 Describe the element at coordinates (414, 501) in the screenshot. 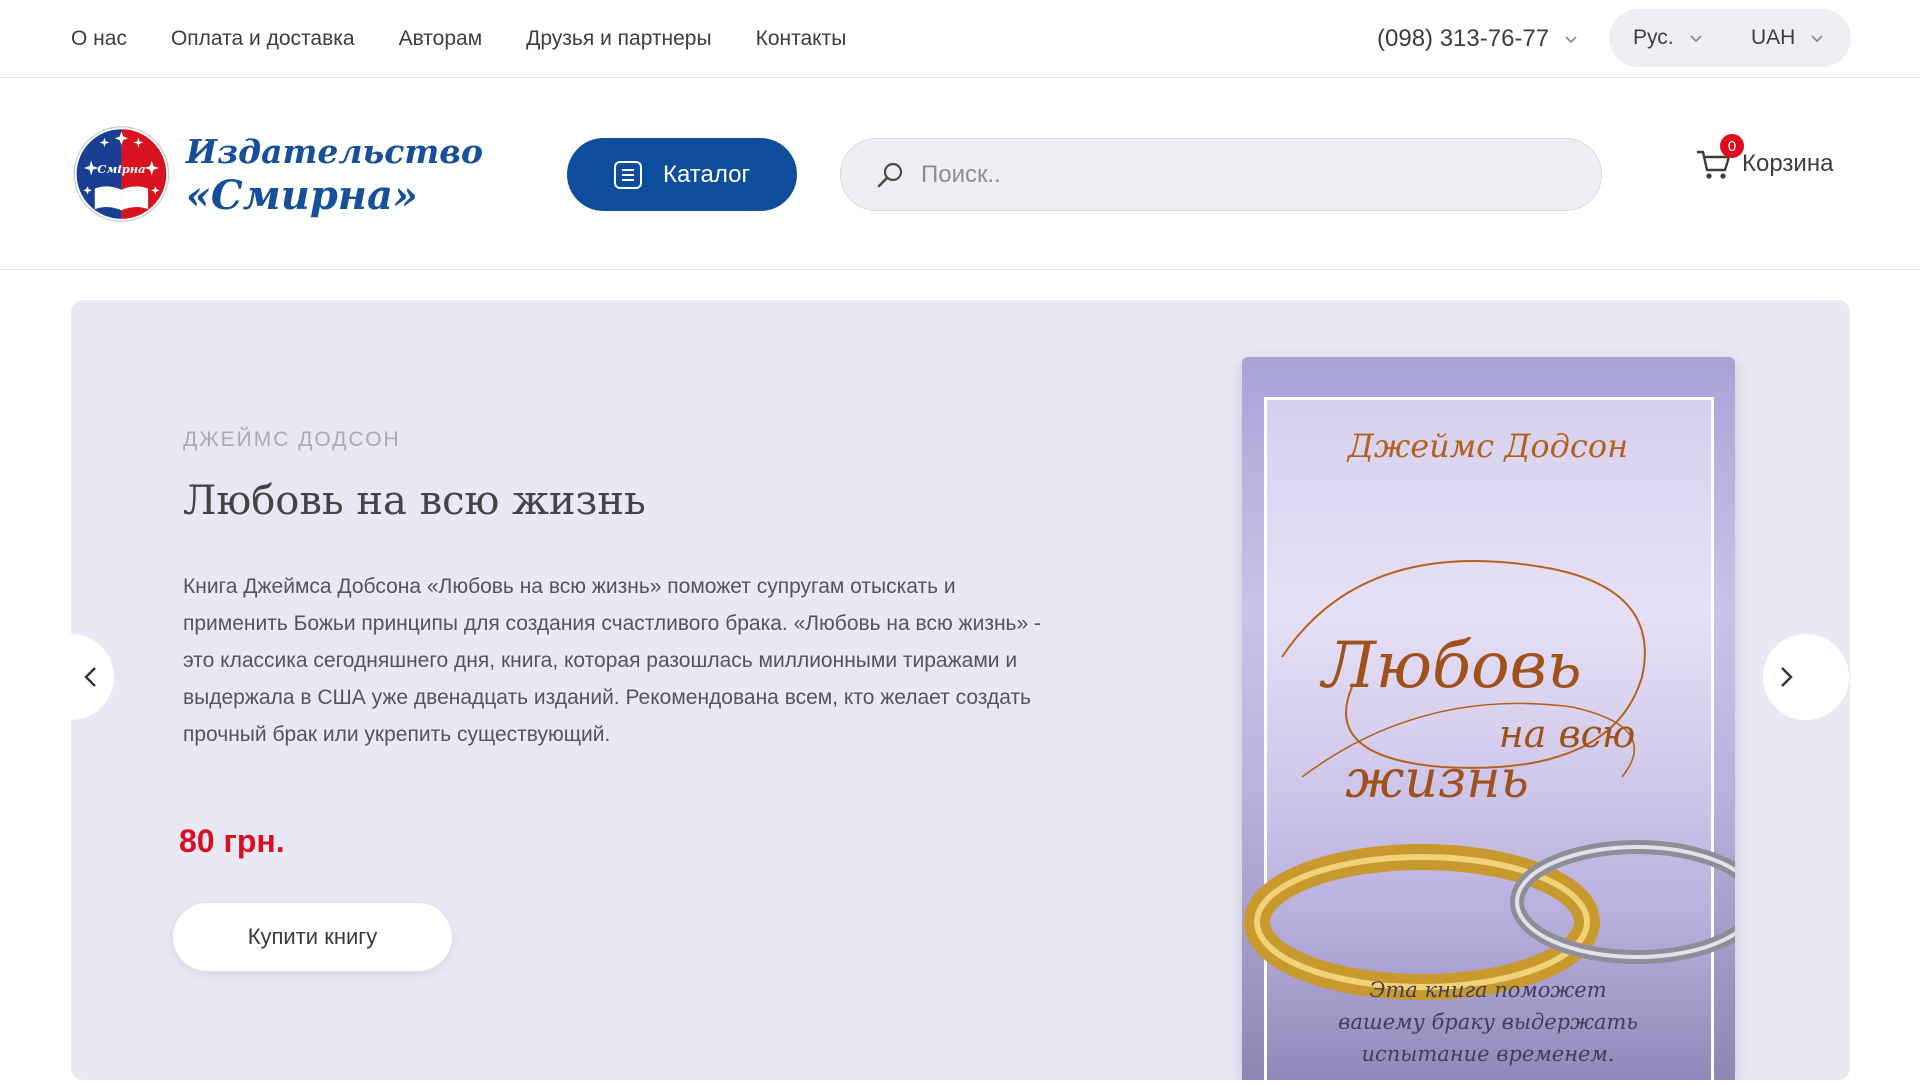

I see `book-title: Любовь на всю жизнь` at that location.